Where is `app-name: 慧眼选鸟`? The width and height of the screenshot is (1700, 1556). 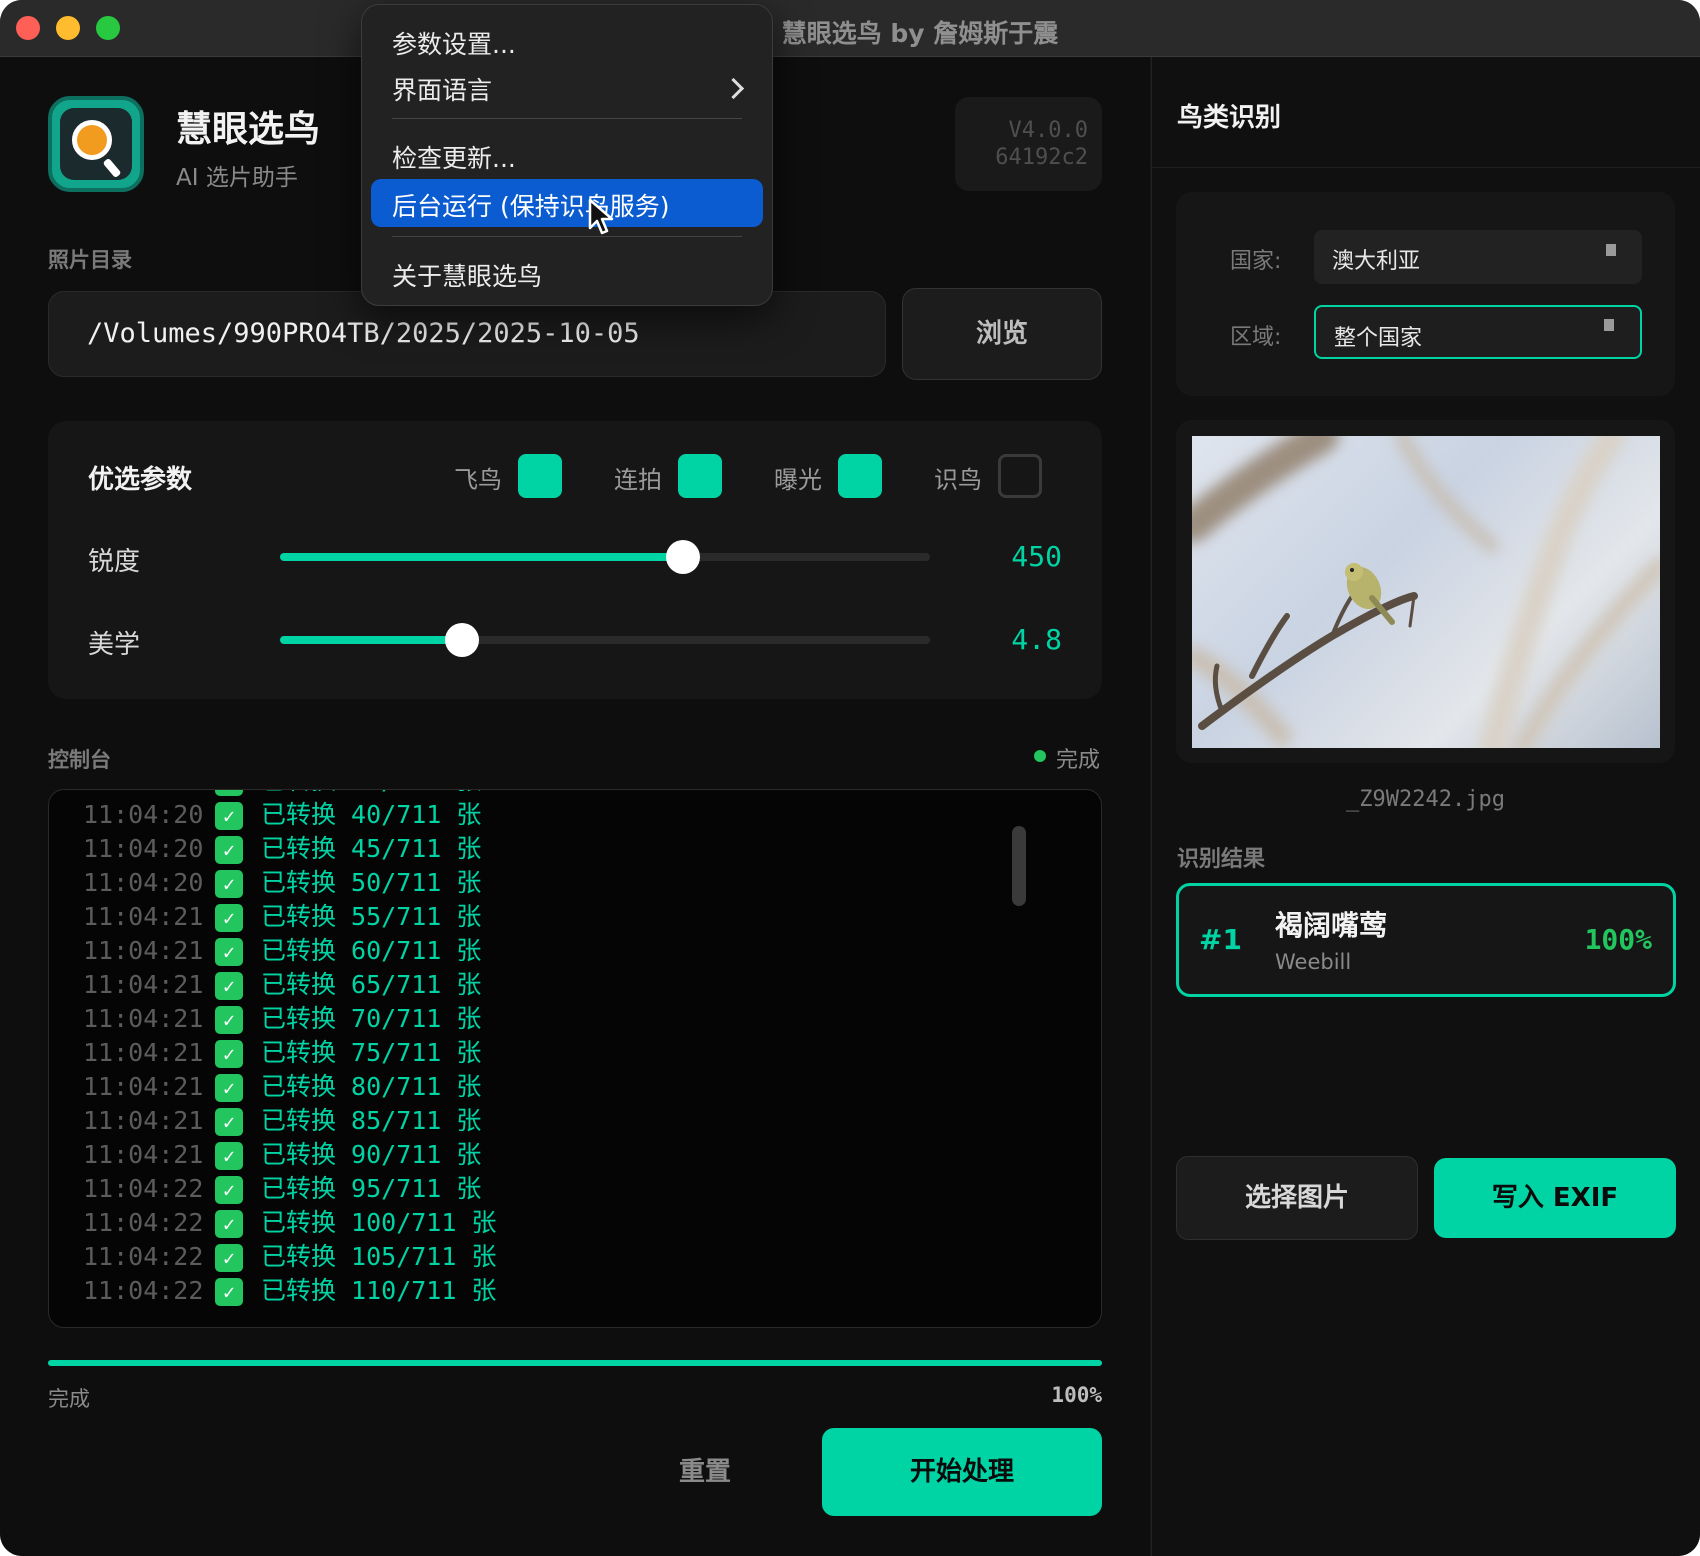
app-name: 慧眼选鸟 is located at coordinates (248, 126).